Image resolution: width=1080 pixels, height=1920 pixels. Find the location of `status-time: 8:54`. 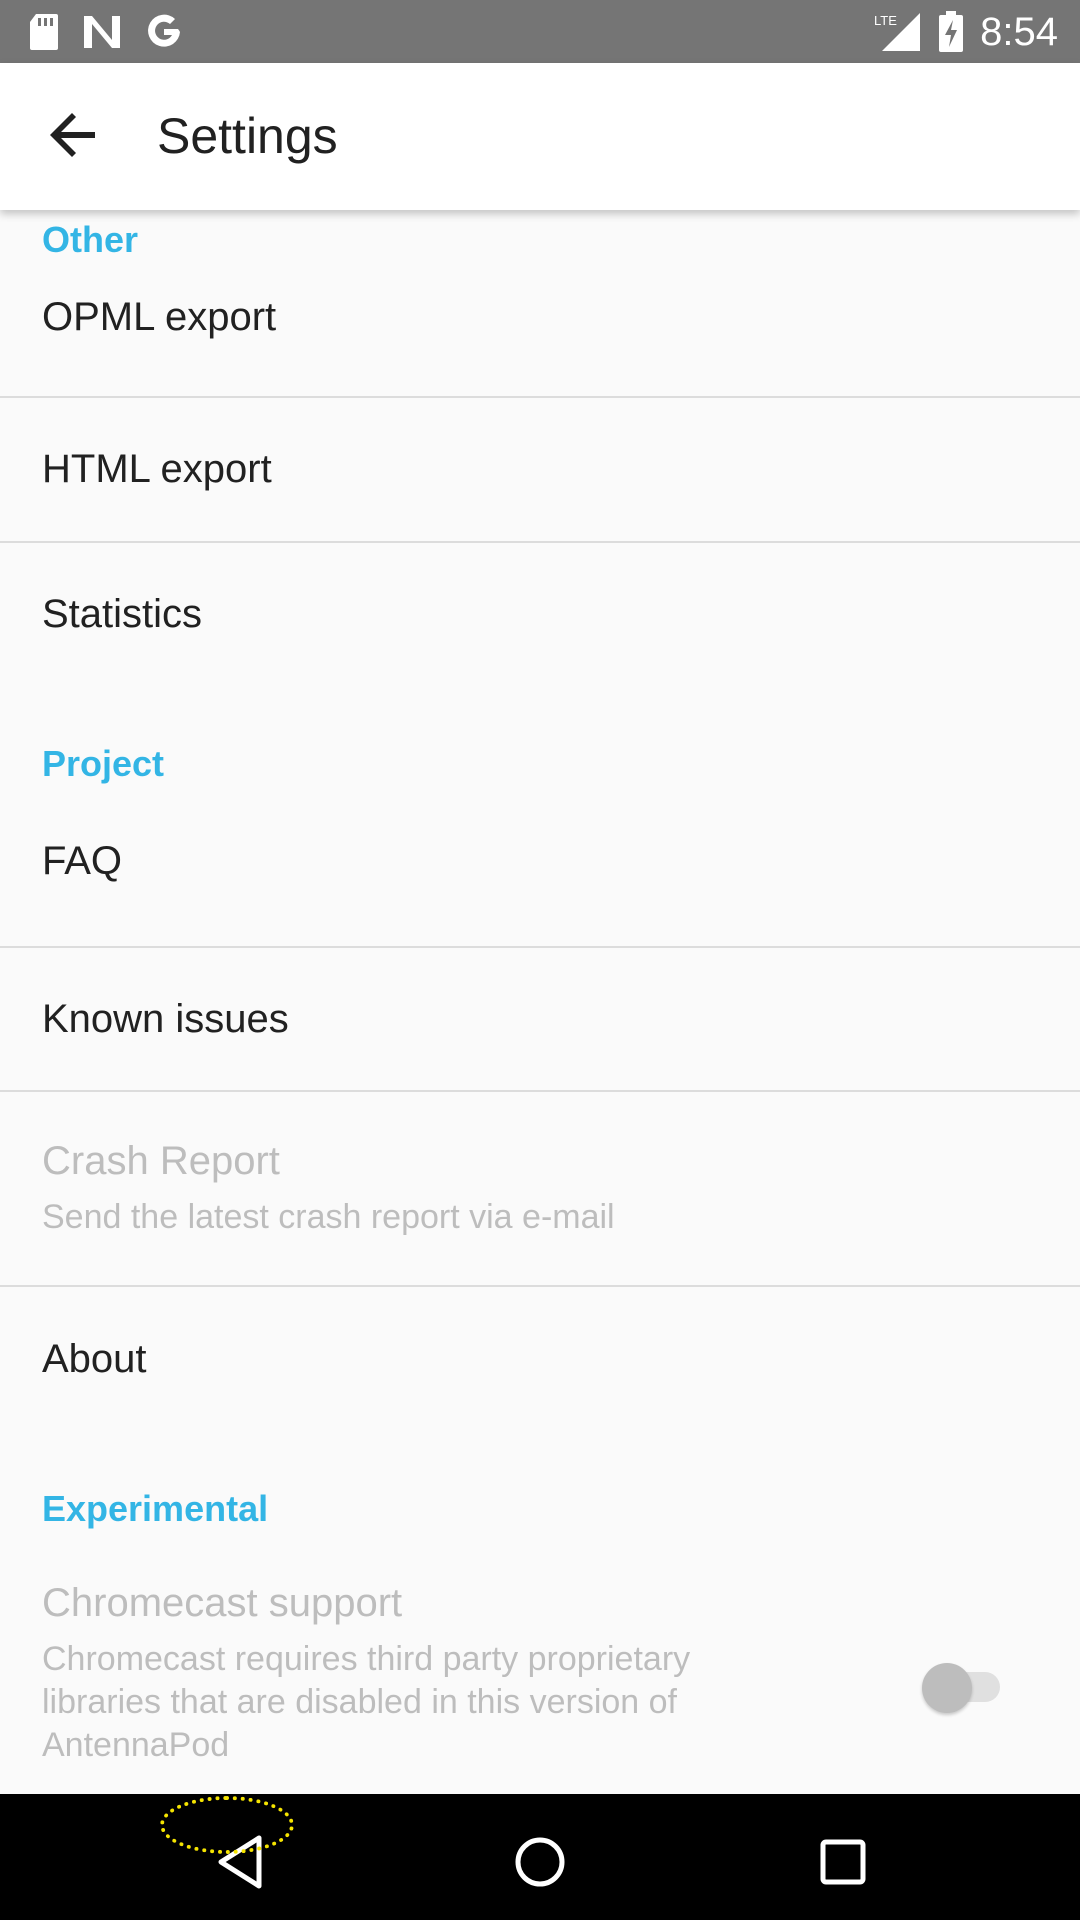

status-time: 8:54 is located at coordinates (1019, 31).